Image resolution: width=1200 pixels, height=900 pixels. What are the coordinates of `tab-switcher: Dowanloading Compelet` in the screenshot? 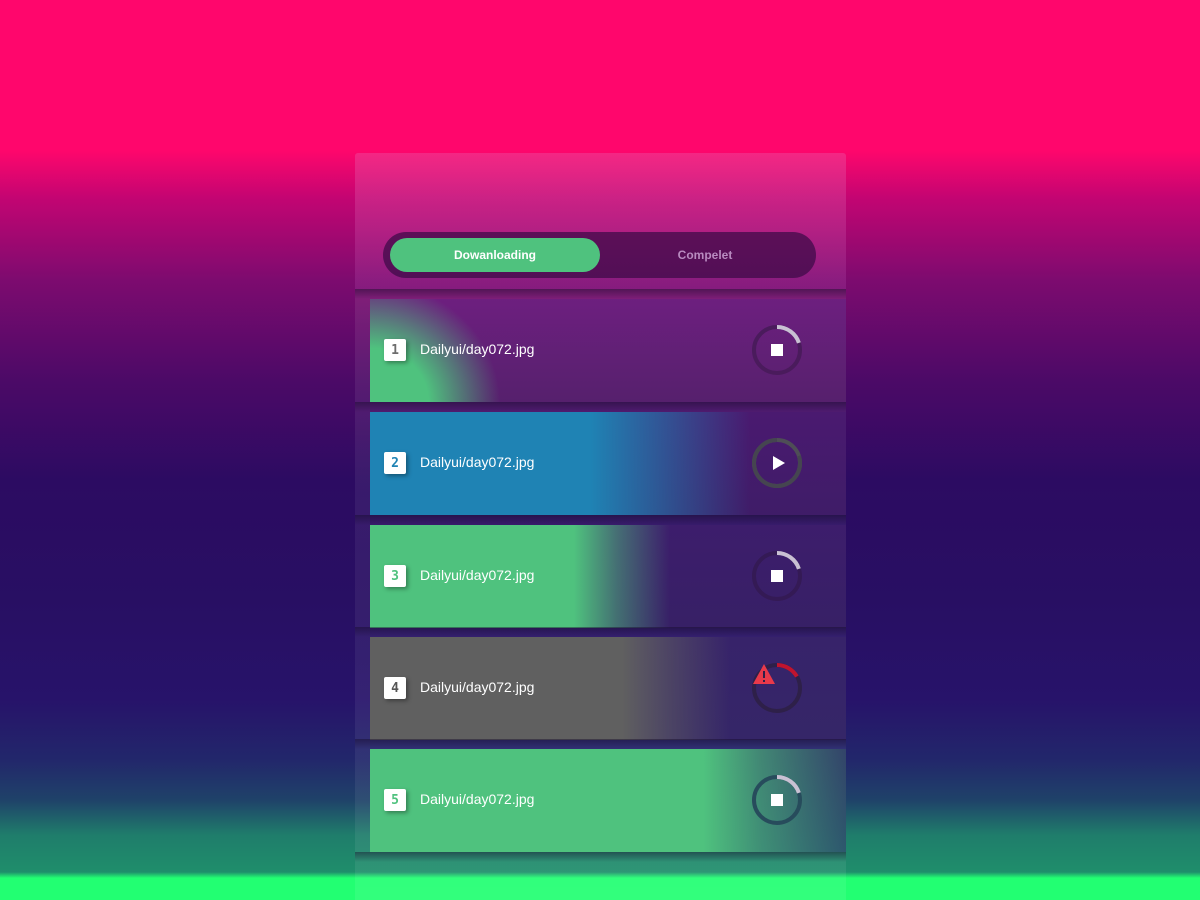 It's located at (599, 255).